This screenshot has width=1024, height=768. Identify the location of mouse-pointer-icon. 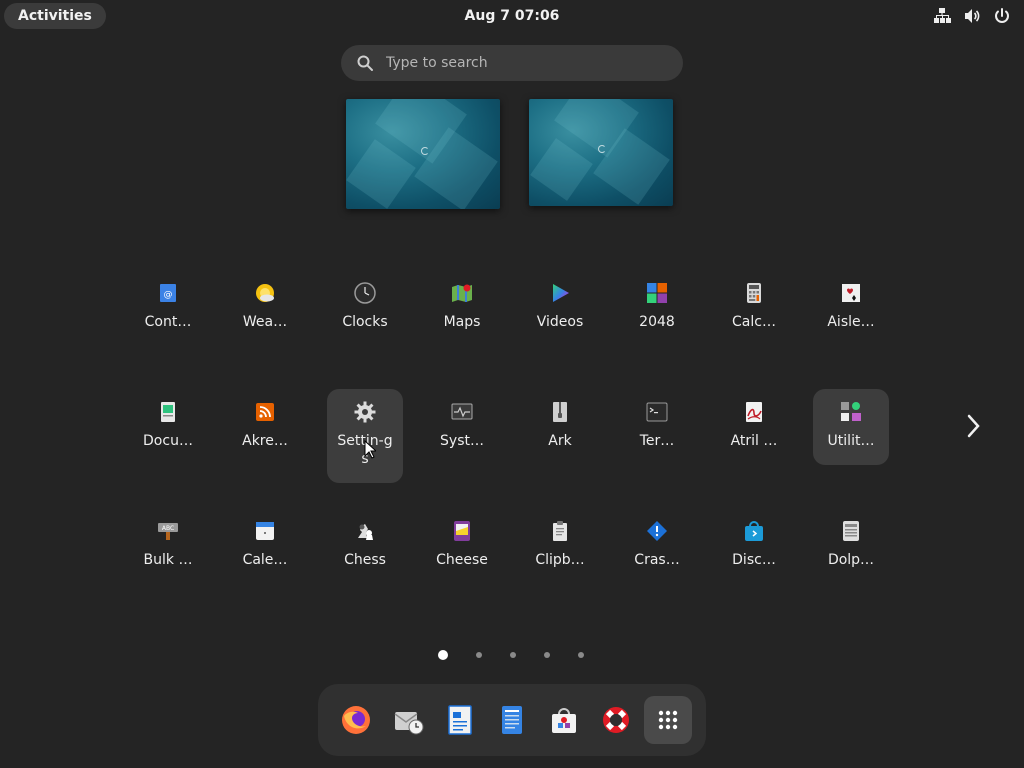
(370, 449).